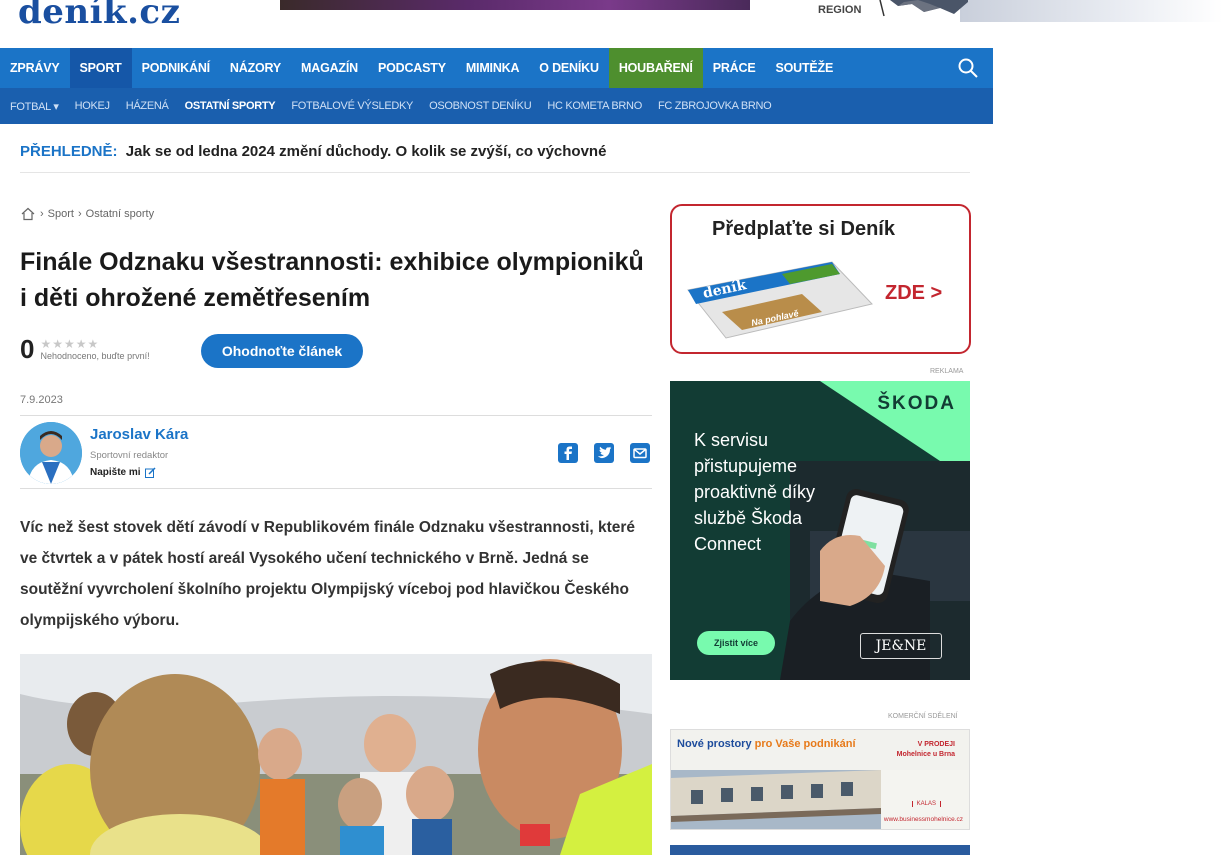 This screenshot has width=1223, height=855. Describe the element at coordinates (569, 68) in the screenshot. I see `nav-item-o-deniku: O DENÍKU` at that location.